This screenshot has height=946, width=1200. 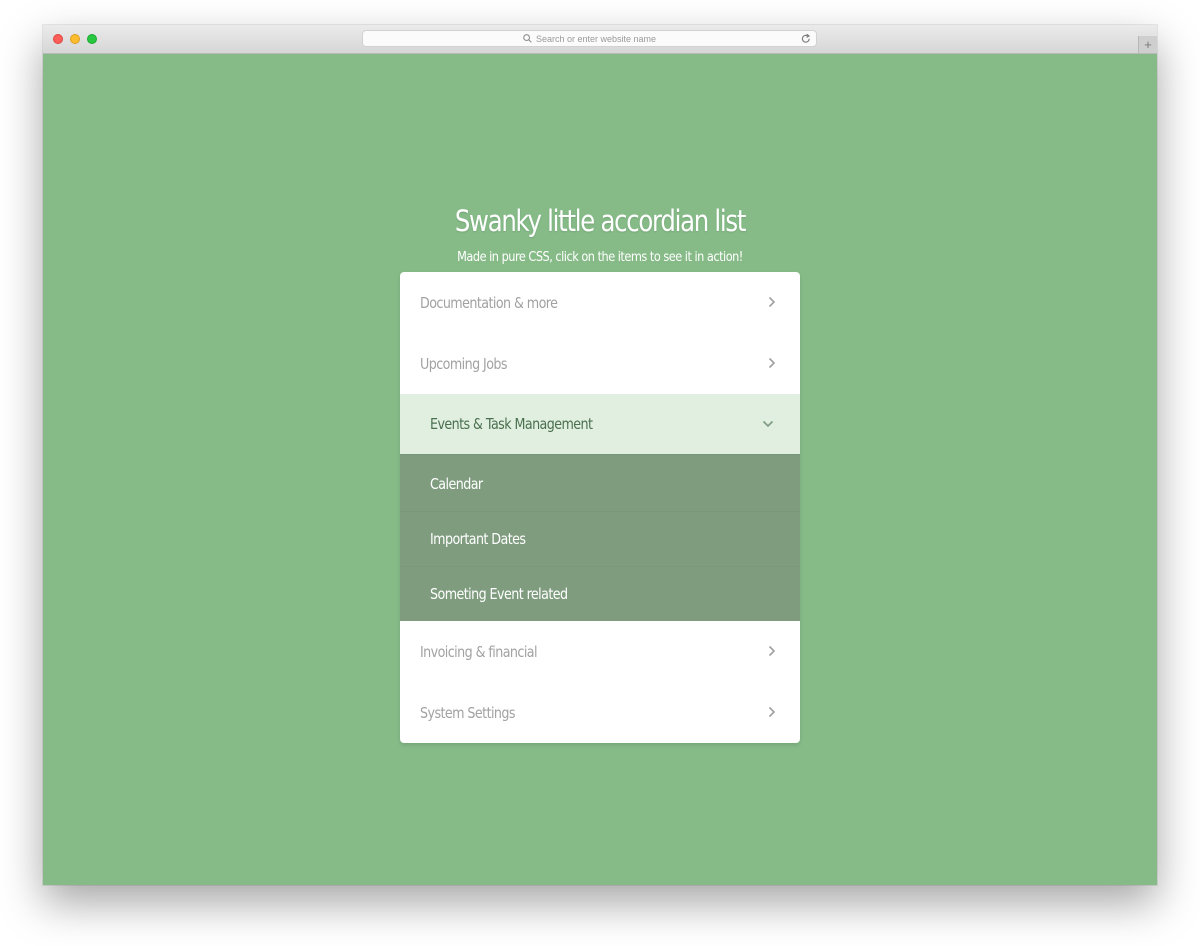 What do you see at coordinates (58, 39) in the screenshot?
I see `close-window-button` at bounding box center [58, 39].